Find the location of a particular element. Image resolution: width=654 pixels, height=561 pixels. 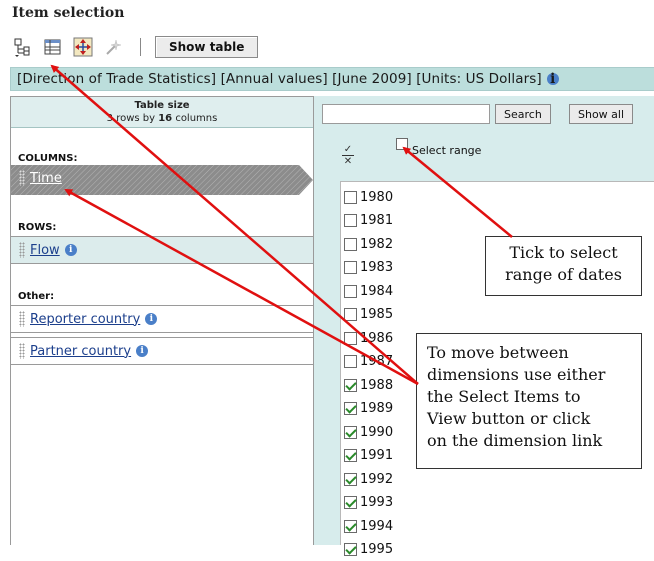

year-item: 1987 is located at coordinates (368, 362).